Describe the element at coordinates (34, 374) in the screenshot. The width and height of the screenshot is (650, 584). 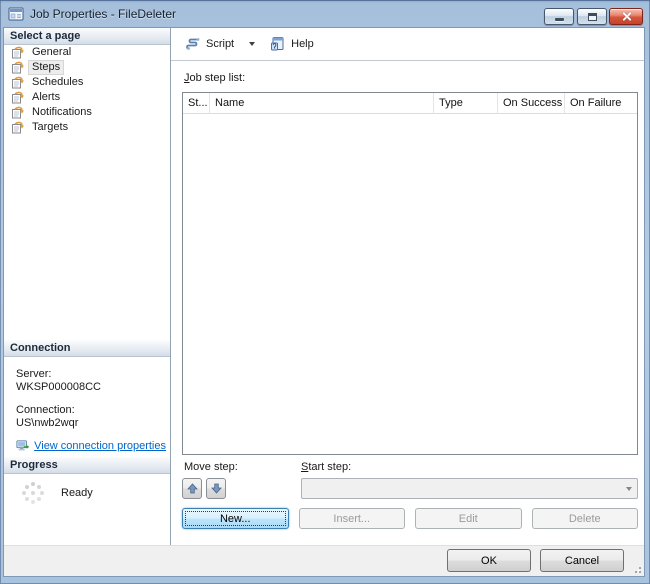
I see `server-label: Server:` at that location.